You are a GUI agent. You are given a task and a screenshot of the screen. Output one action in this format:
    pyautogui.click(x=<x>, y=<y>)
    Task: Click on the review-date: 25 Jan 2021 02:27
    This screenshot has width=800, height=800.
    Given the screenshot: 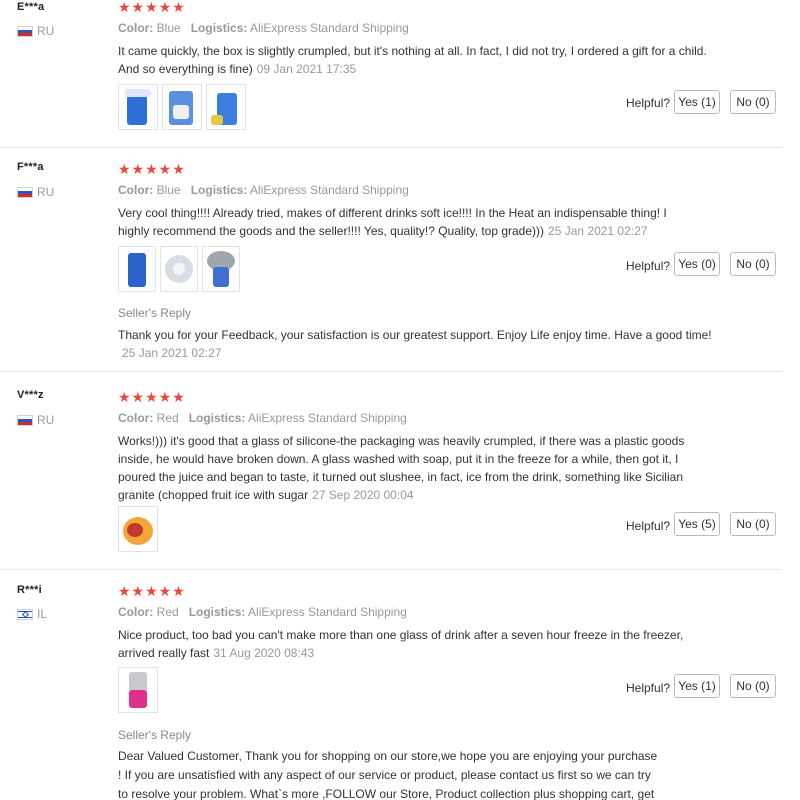 What is the action you would take?
    pyautogui.click(x=598, y=231)
    